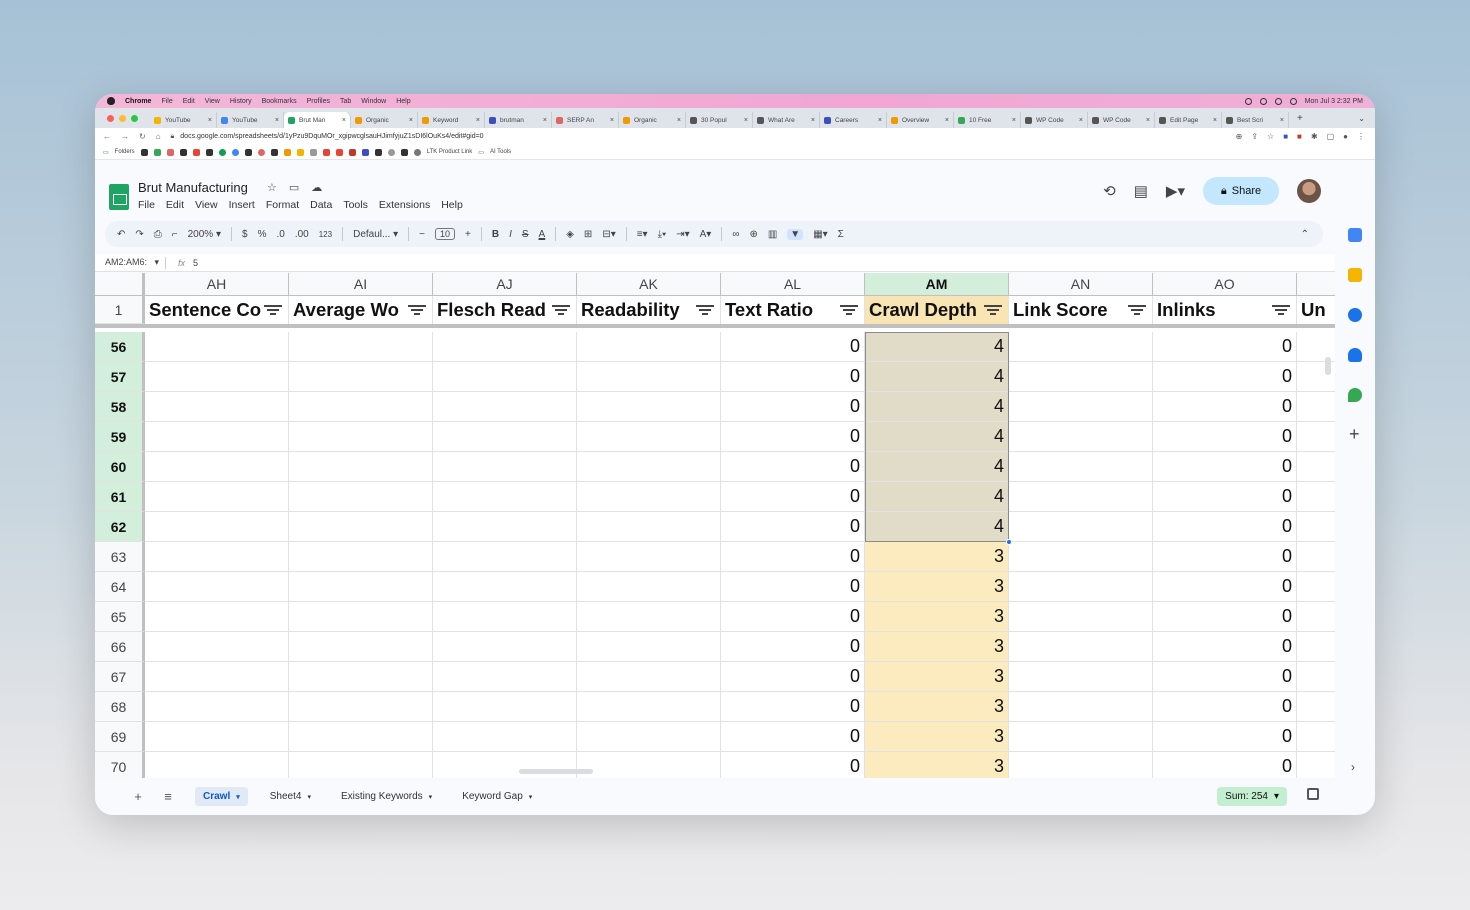 This screenshot has height=910, width=1470. I want to click on borders-icon: ⊞, so click(588, 234).